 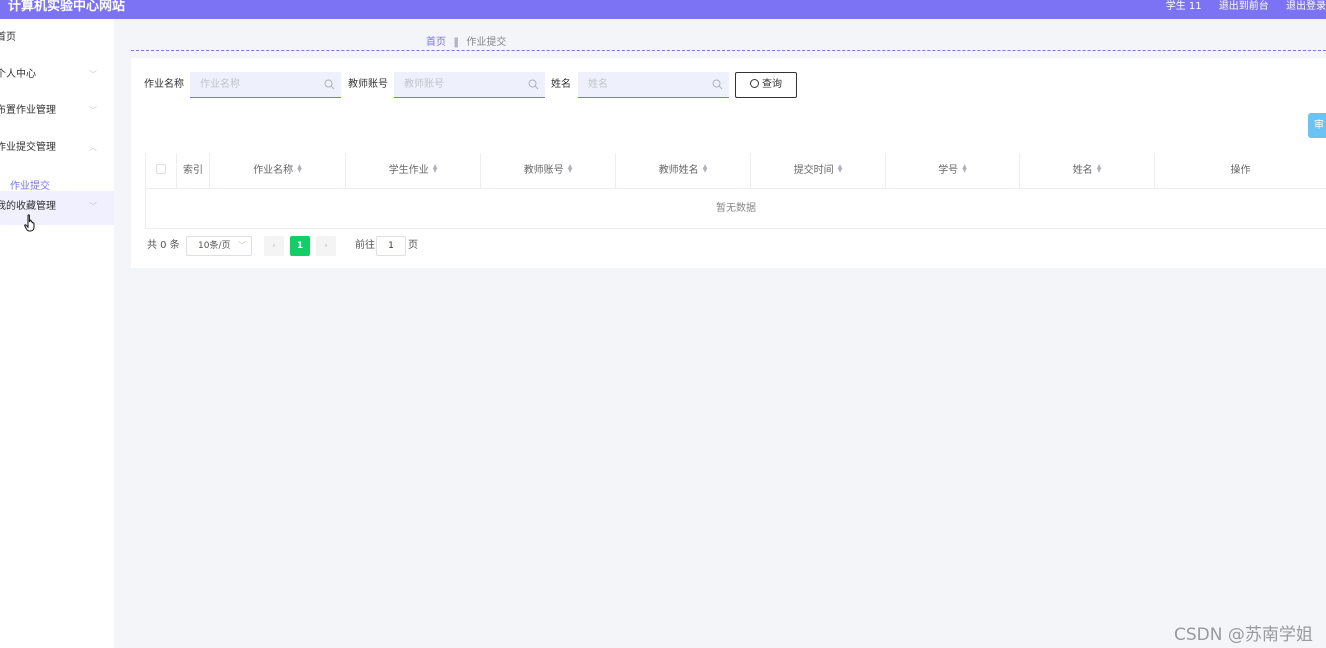 I want to click on column-header-actions: 操作, so click(x=1240, y=171).